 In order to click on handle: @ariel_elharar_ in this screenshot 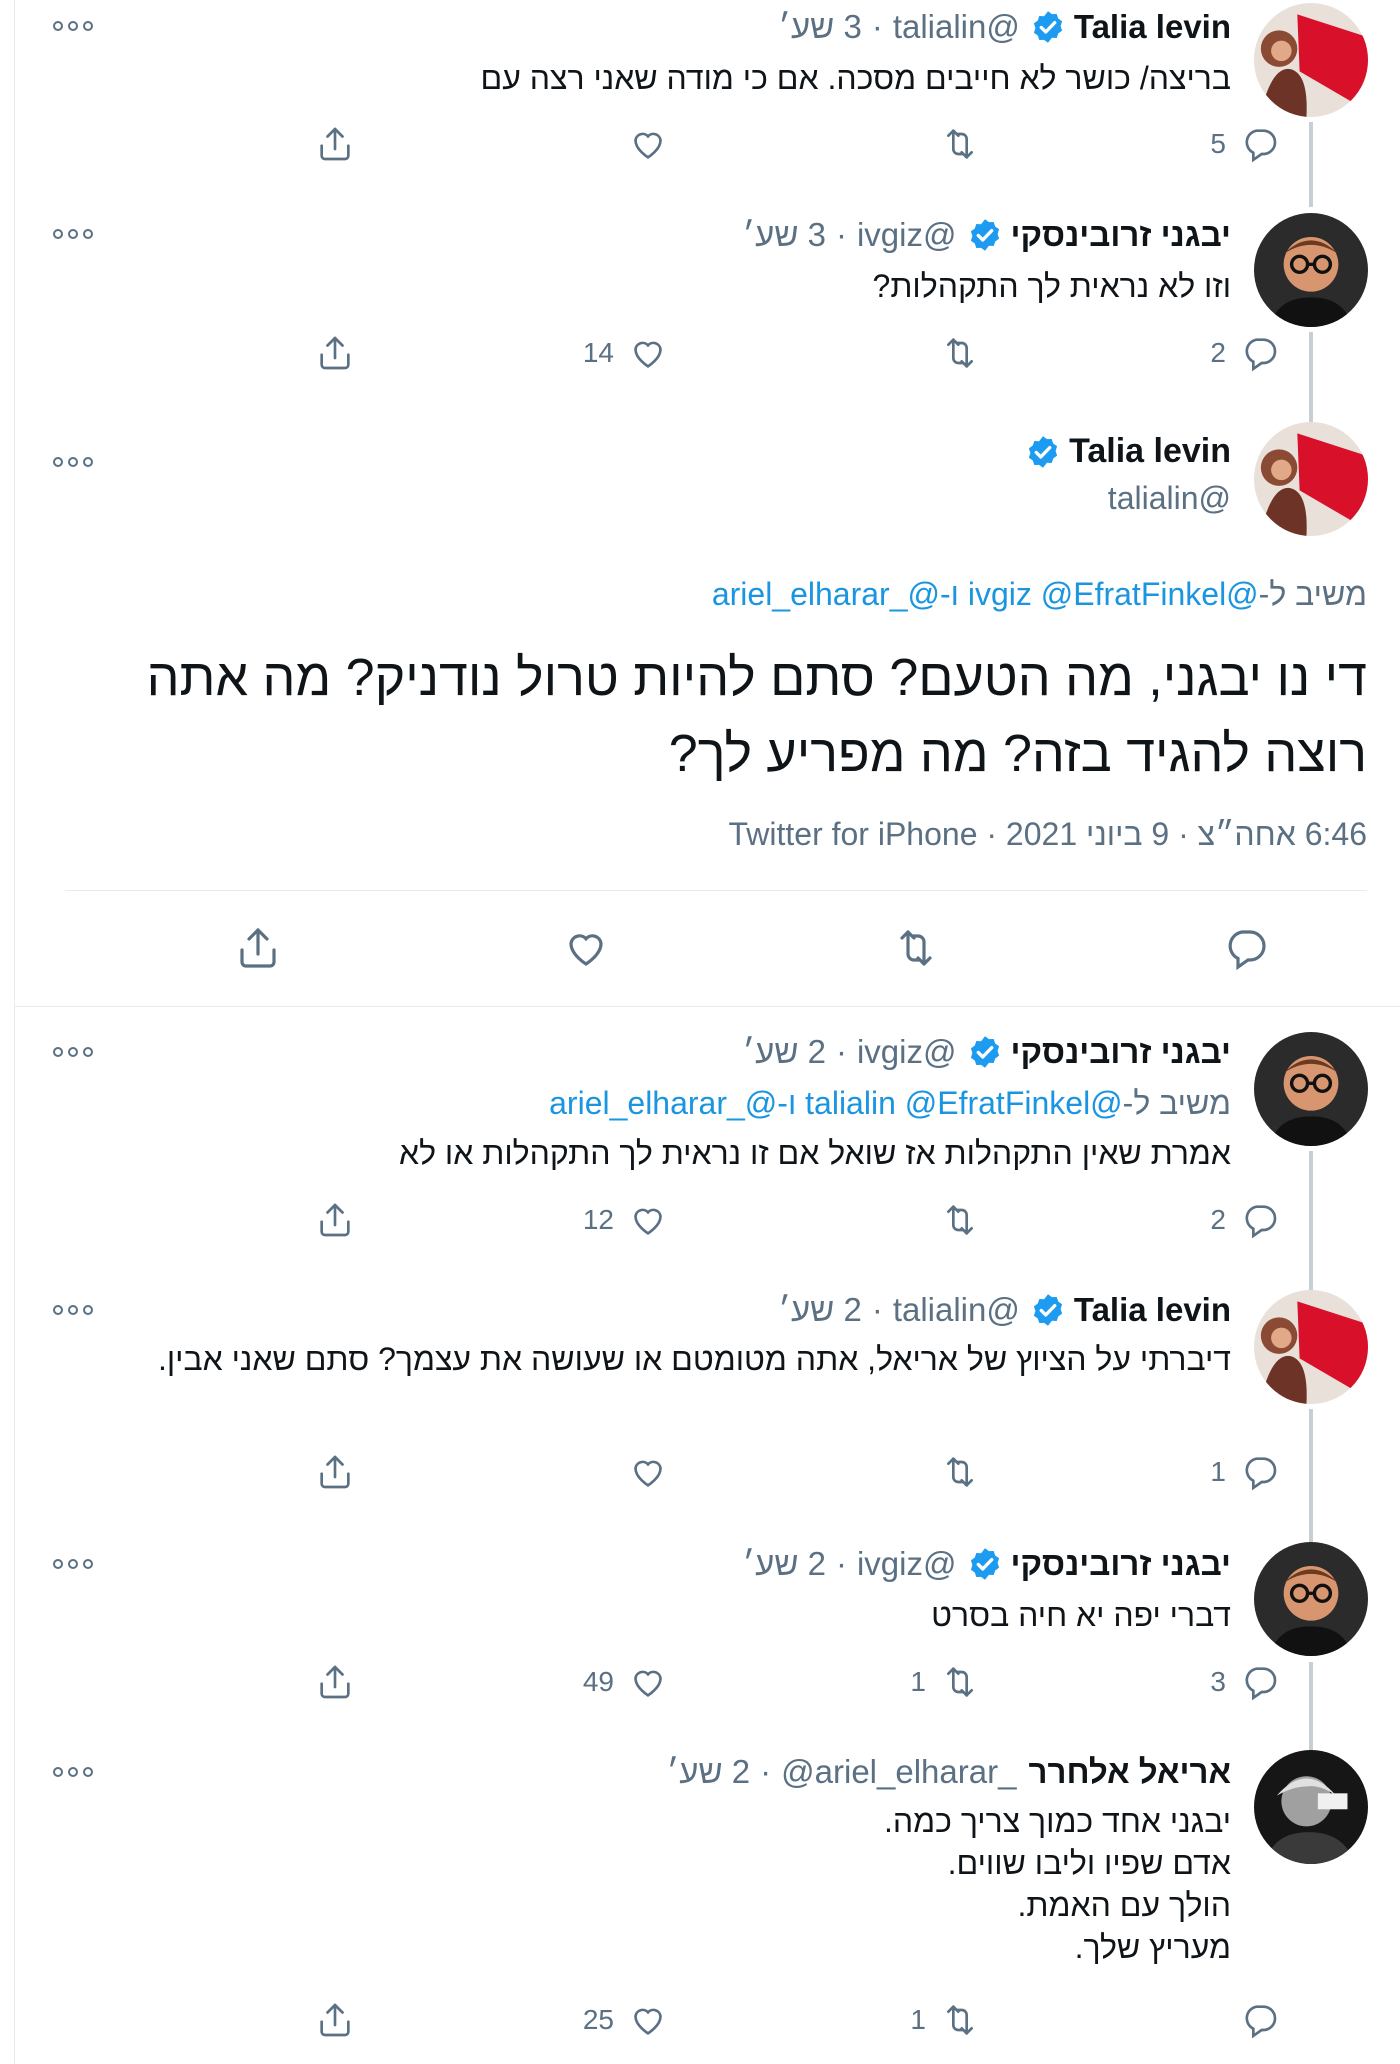, I will do `click(898, 1772)`.